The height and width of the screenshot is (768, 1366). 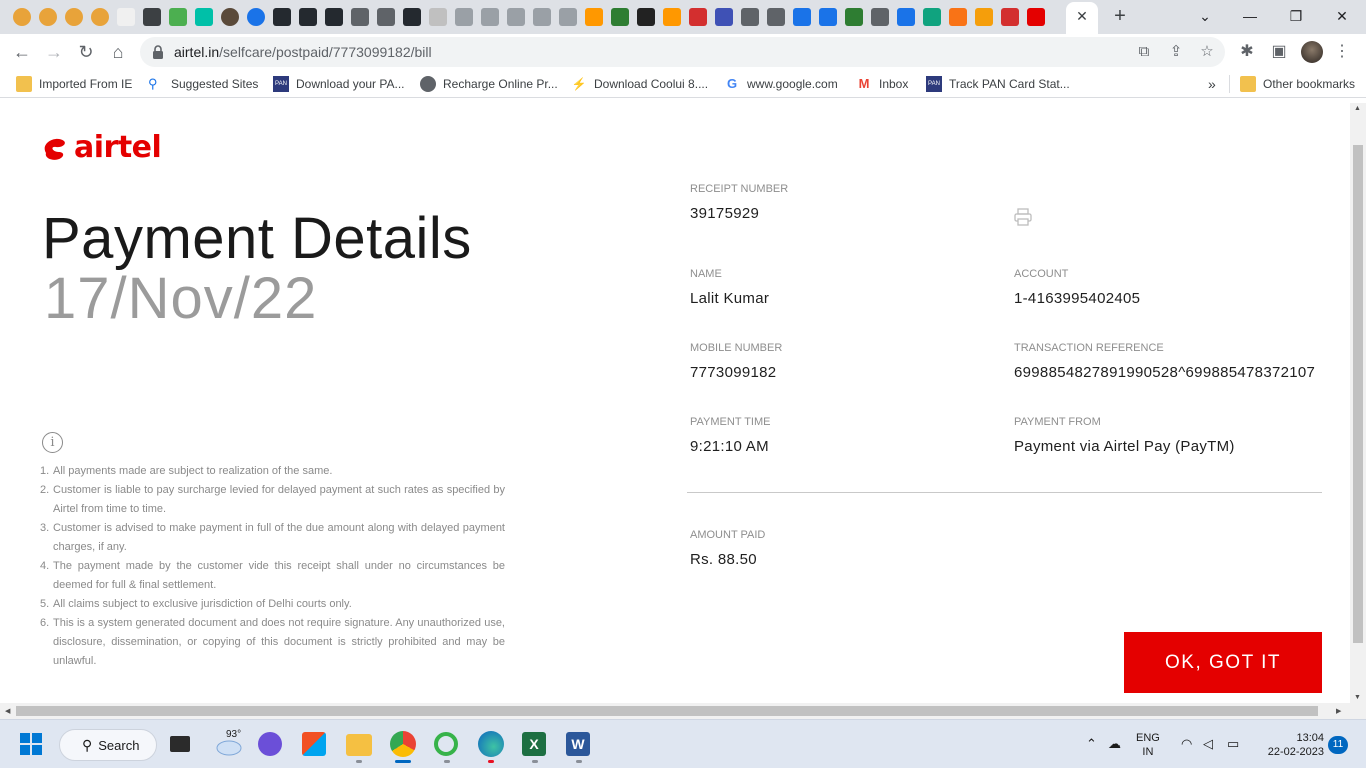 What do you see at coordinates (1114, 744) in the screenshot?
I see `onedrive-cloud-icon: ☁` at bounding box center [1114, 744].